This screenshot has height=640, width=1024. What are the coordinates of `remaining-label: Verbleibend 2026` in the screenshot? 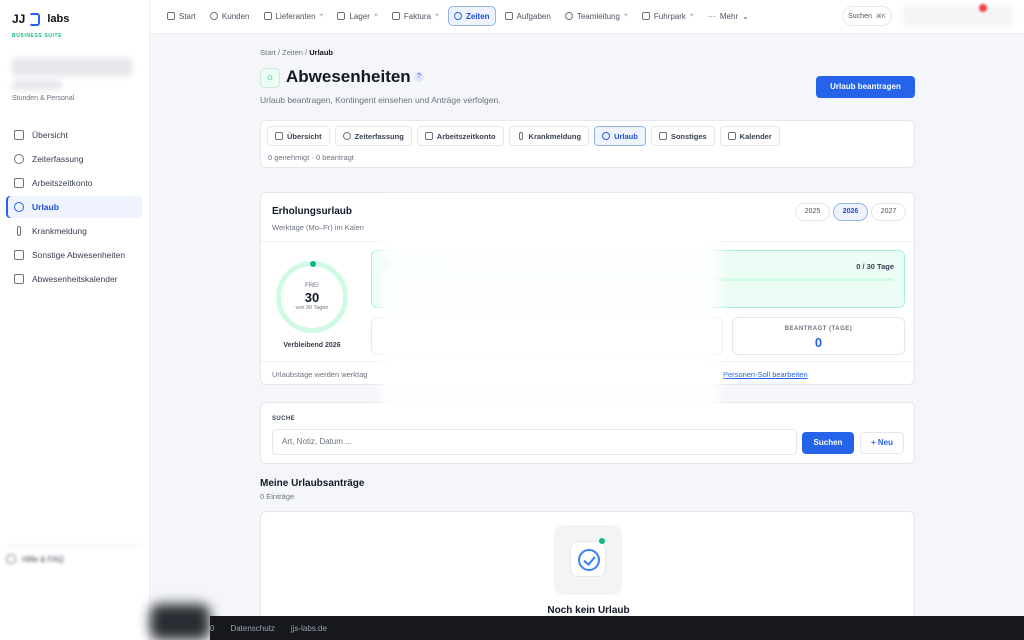 It's located at (312, 345).